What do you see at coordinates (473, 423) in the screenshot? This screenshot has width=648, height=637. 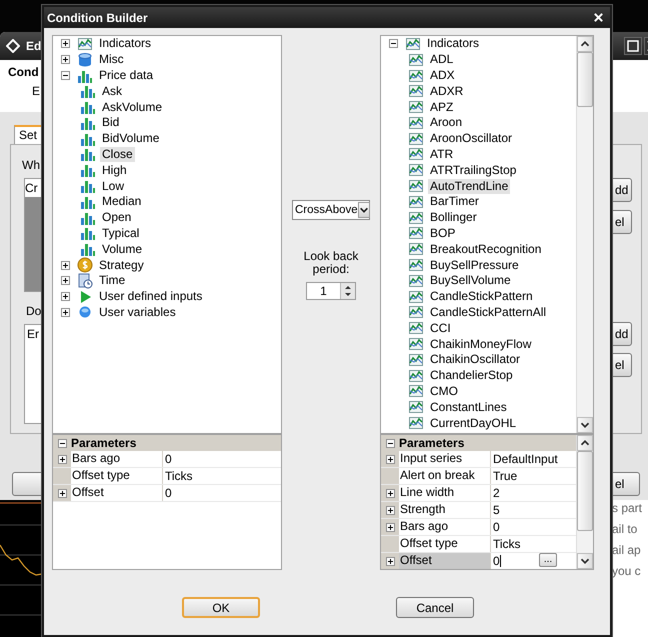 I see `tree-item: CurrentDayOHL` at bounding box center [473, 423].